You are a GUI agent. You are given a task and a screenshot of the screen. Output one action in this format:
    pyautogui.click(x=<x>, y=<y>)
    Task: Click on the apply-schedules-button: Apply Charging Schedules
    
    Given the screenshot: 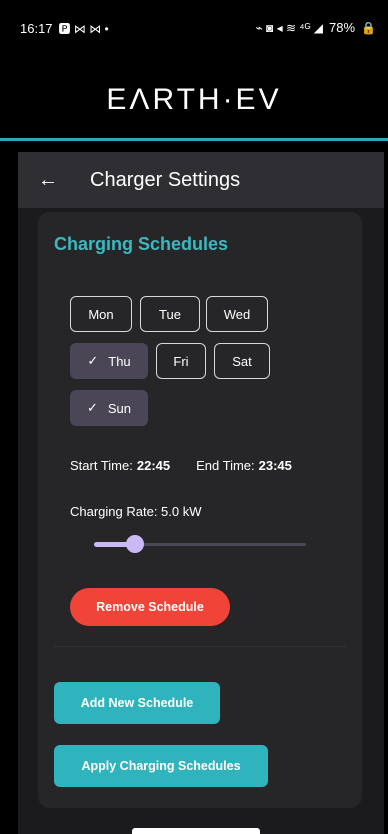 What is the action you would take?
    pyautogui.click(x=161, y=766)
    